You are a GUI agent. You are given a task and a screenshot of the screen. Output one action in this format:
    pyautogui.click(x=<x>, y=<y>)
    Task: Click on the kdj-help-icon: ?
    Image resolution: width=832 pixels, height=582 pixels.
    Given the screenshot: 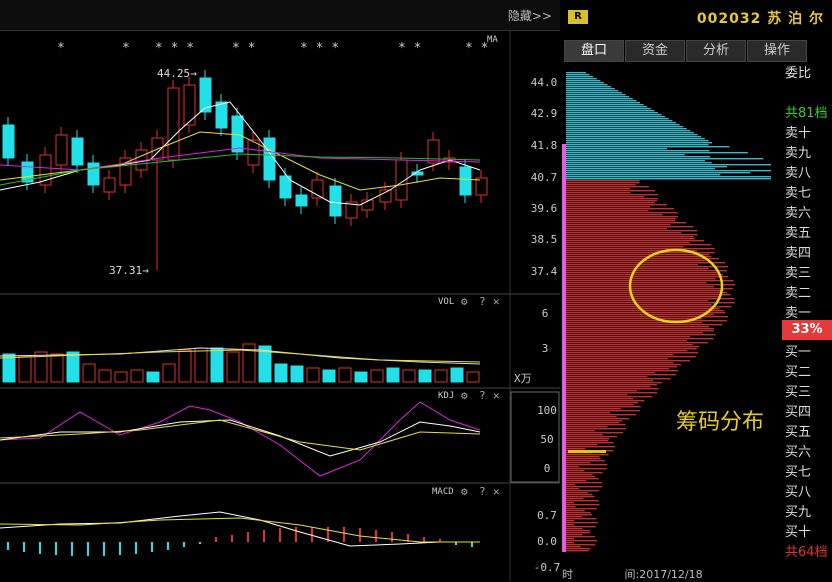 What is the action you would take?
    pyautogui.click(x=482, y=395)
    